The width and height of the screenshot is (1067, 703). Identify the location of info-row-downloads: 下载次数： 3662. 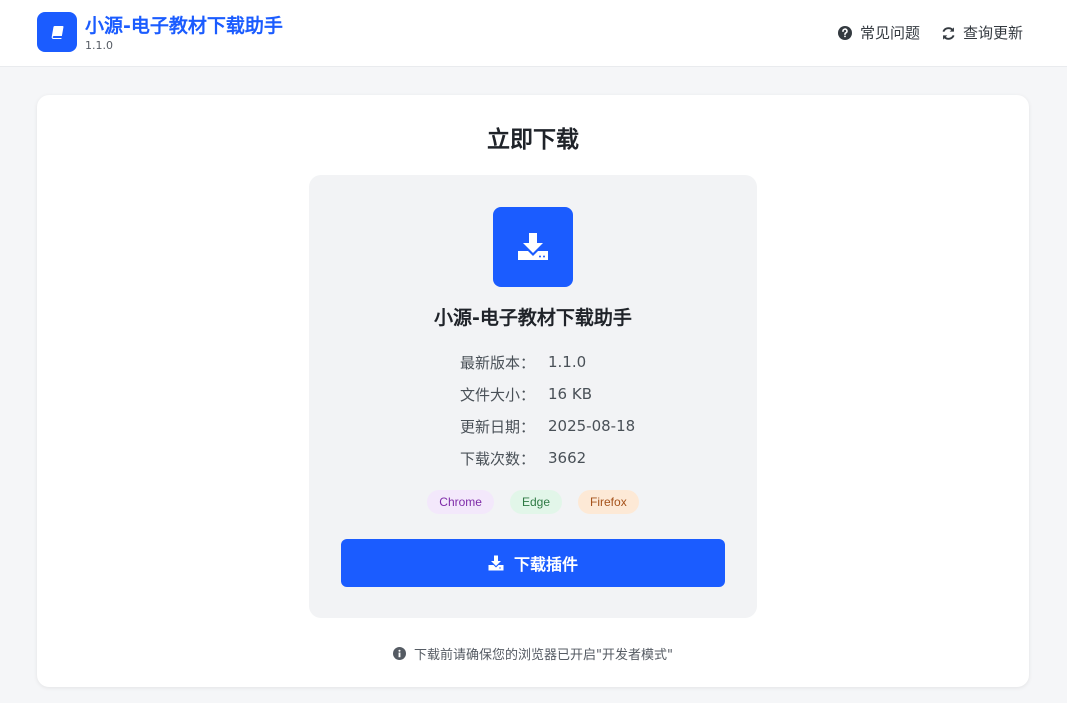
(547, 458).